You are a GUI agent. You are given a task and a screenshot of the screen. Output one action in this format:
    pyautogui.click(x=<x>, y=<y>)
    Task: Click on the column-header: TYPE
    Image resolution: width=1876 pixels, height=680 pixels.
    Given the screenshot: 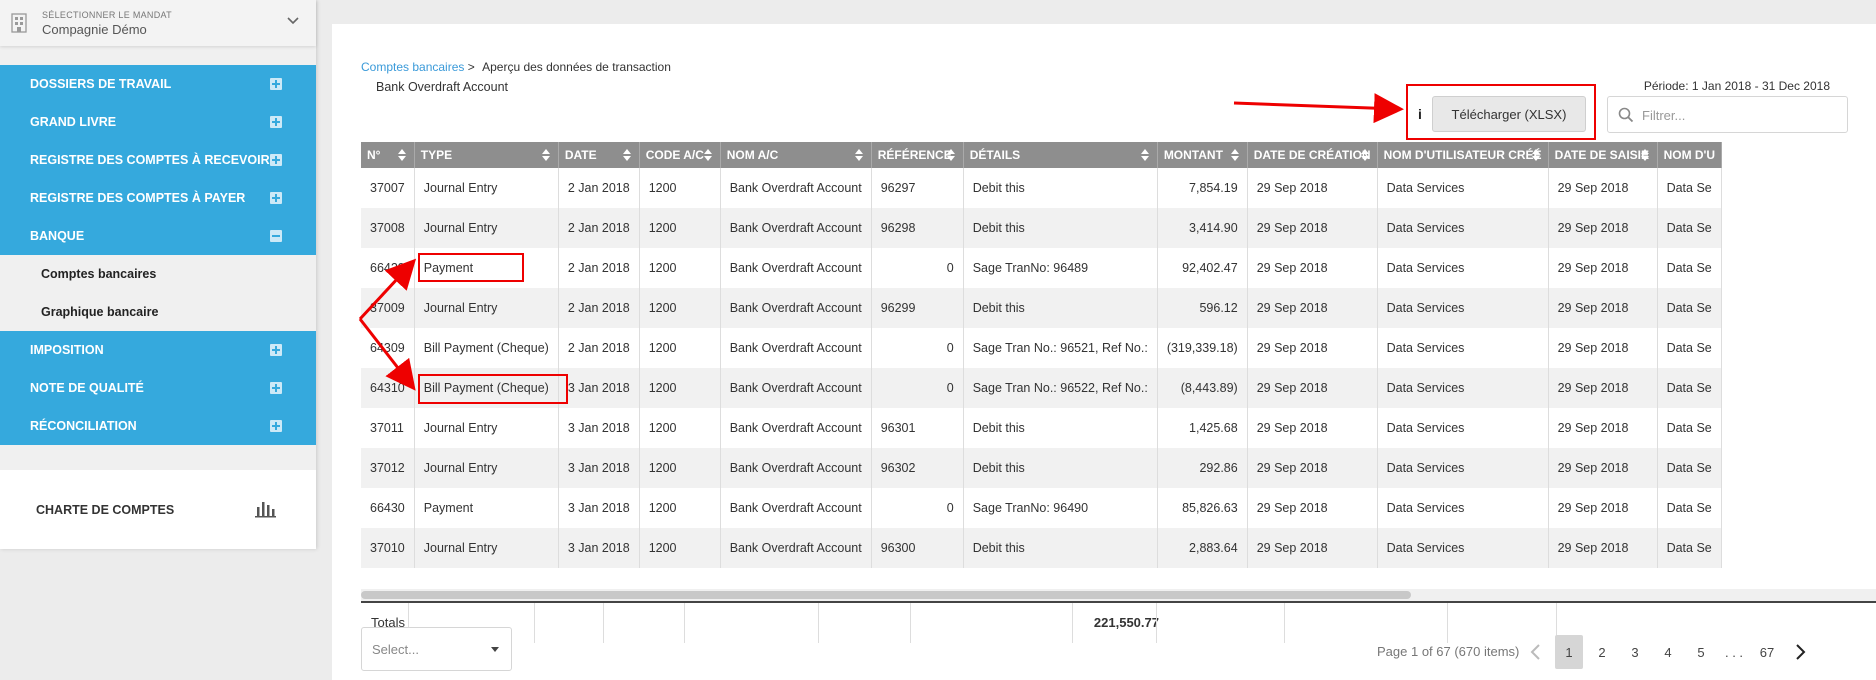 What is the action you would take?
    pyautogui.click(x=486, y=155)
    